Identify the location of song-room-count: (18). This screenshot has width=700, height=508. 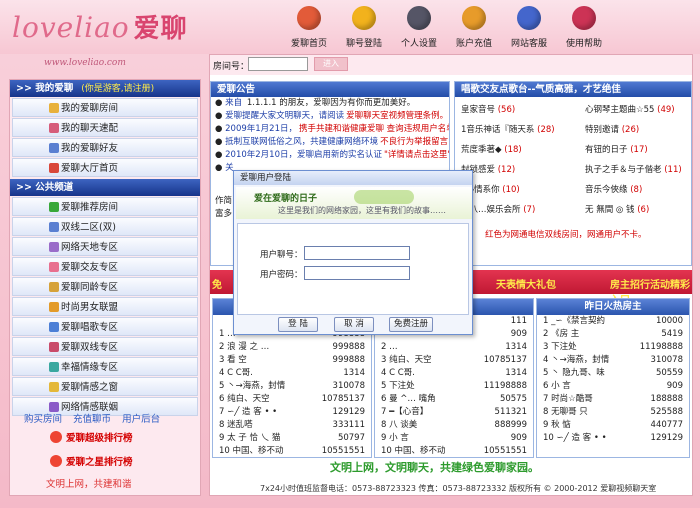
(513, 150).